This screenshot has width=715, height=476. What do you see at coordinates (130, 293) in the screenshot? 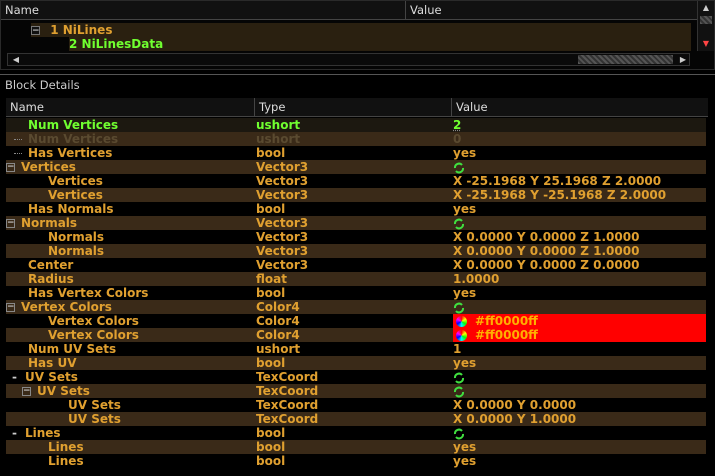
I see `row-name-cell: Has Vertex Colors` at bounding box center [130, 293].